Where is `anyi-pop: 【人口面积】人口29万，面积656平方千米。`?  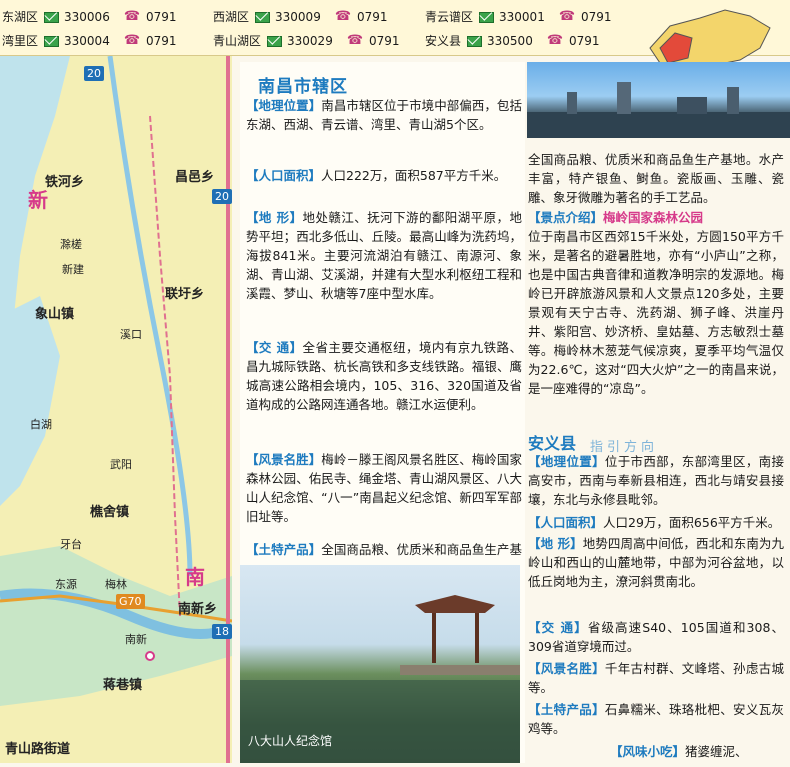 anyi-pop: 【人口面积】人口29万，面积656平方千米。 is located at coordinates (656, 522).